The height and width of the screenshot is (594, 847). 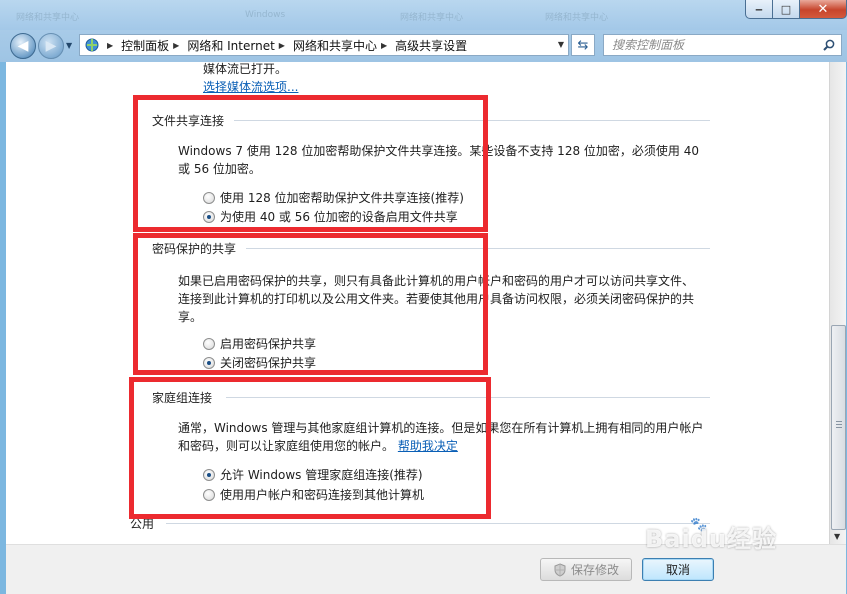 I want to click on highlight-password-sharing, so click(x=310, y=304).